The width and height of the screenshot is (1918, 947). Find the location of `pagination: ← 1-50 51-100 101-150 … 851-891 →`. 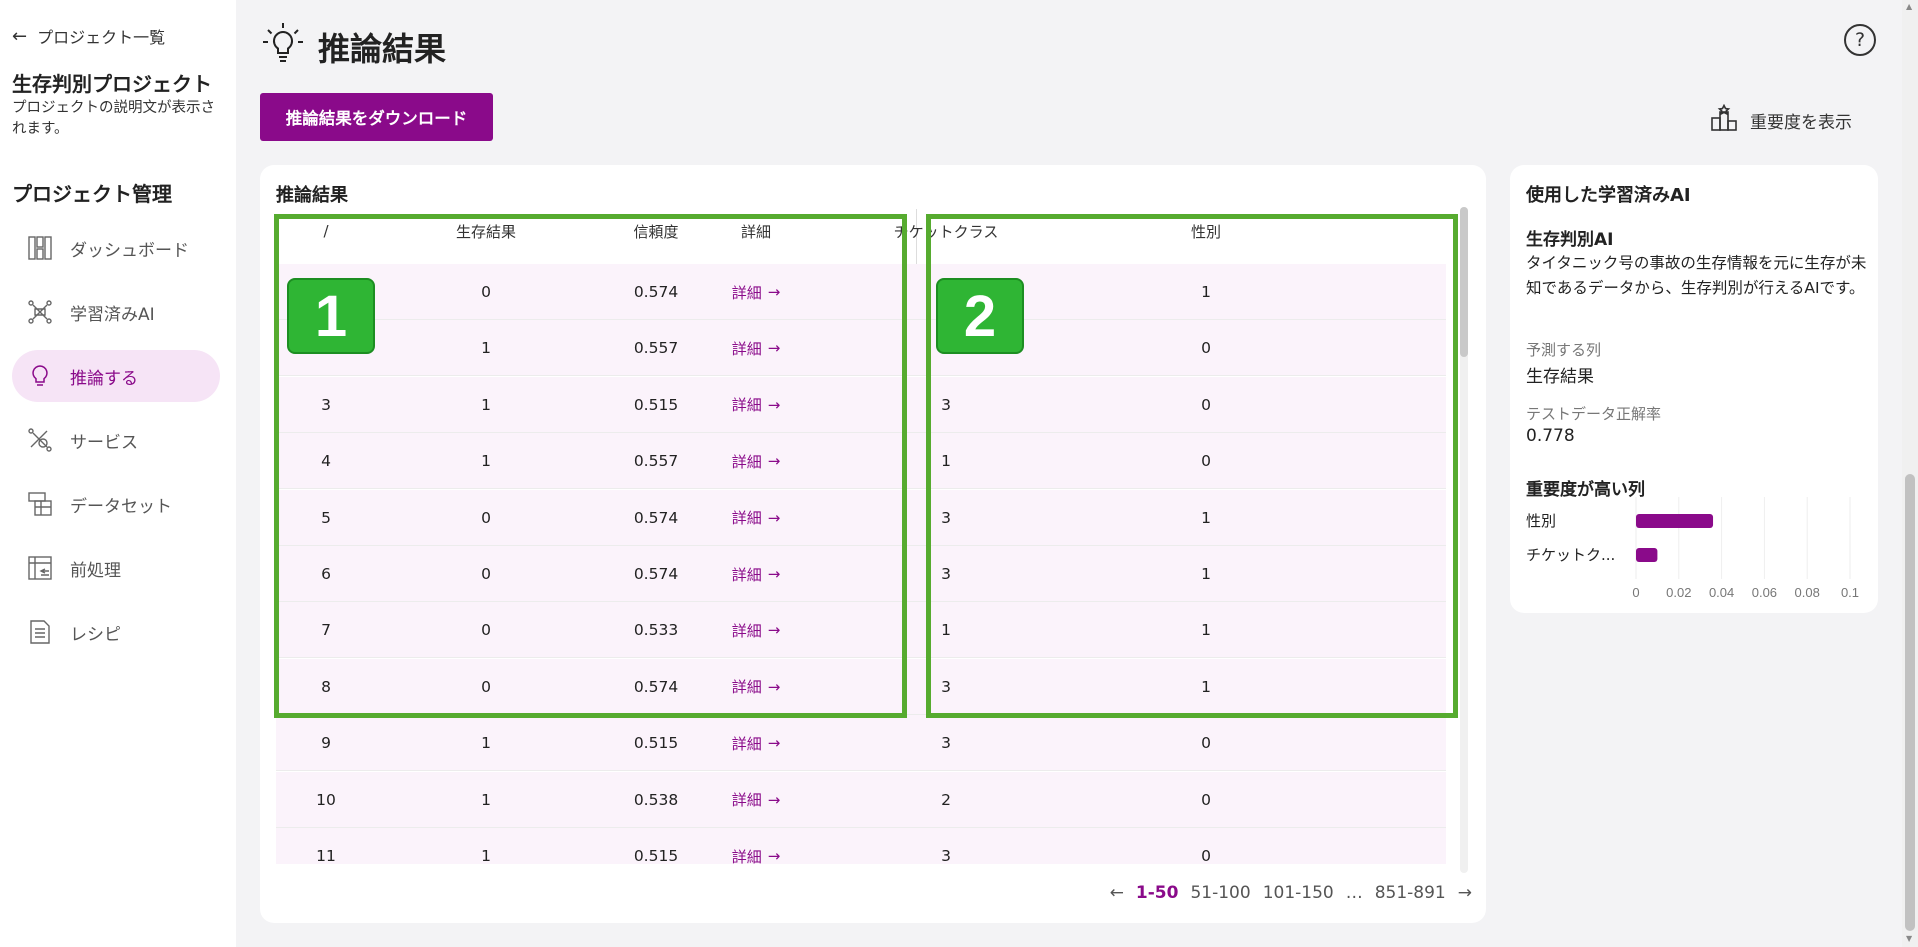

pagination: ← 1-50 51-100 101-150 … 851-891 → is located at coordinates (1291, 893).